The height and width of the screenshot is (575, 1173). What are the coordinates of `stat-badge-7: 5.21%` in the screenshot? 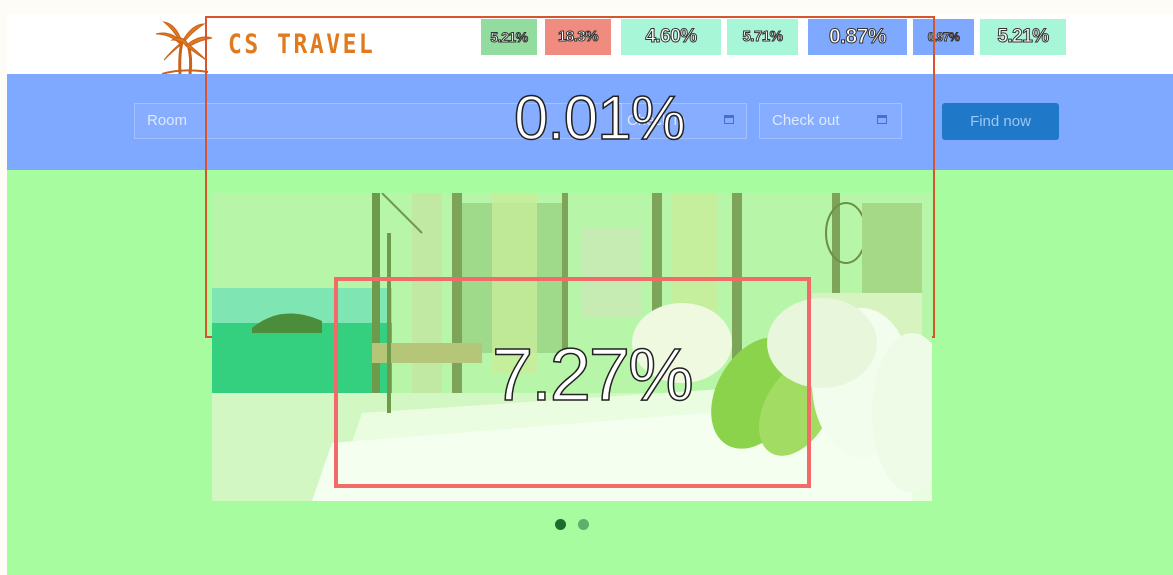 It's located at (1023, 37).